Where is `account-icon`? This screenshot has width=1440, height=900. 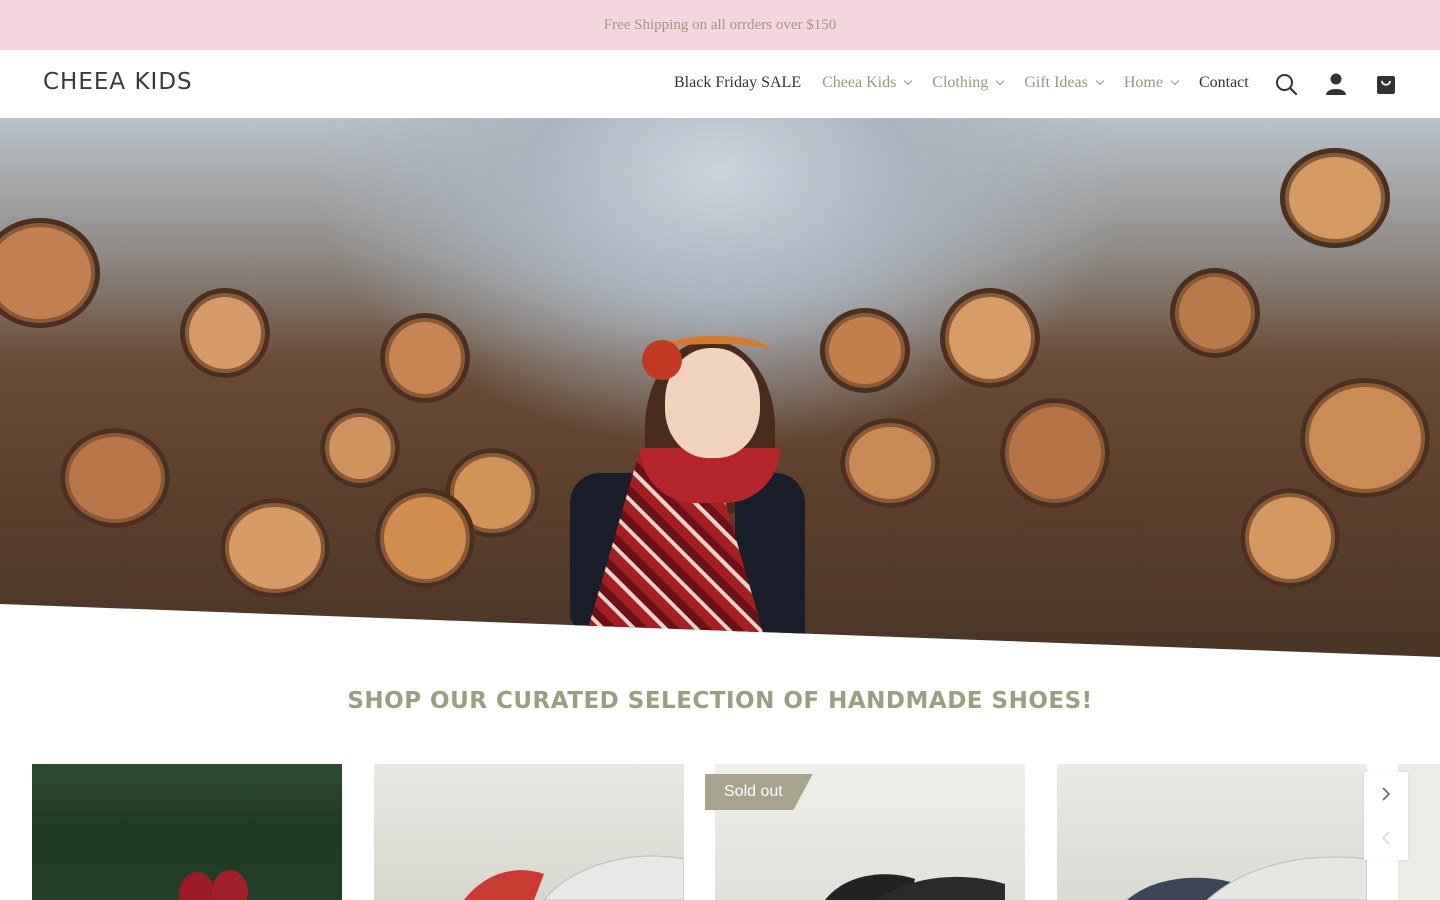
account-icon is located at coordinates (1336, 84).